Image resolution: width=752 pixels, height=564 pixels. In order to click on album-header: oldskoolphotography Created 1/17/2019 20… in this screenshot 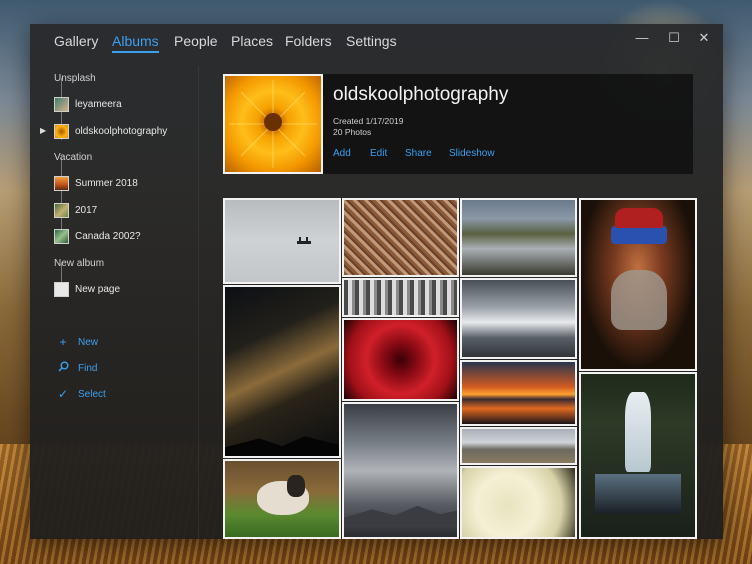, I will do `click(458, 124)`.